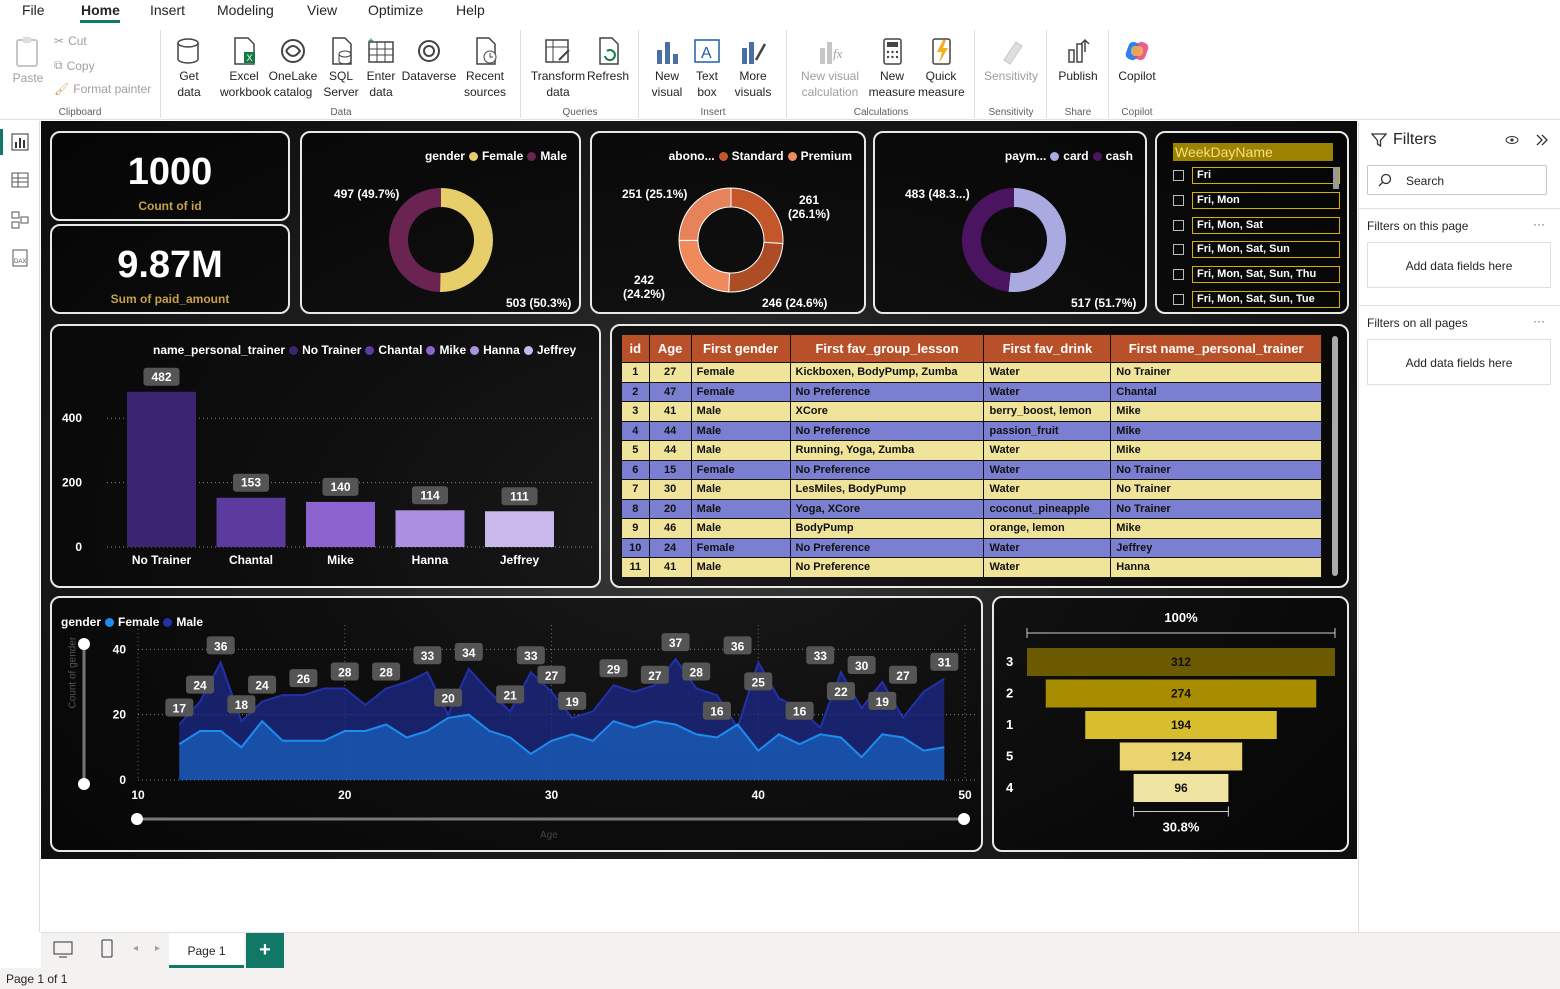 Image resolution: width=1560 pixels, height=989 pixels. Describe the element at coordinates (1256, 225) in the screenshot. I see `slicer-item: Fri, Mon, Sat` at that location.